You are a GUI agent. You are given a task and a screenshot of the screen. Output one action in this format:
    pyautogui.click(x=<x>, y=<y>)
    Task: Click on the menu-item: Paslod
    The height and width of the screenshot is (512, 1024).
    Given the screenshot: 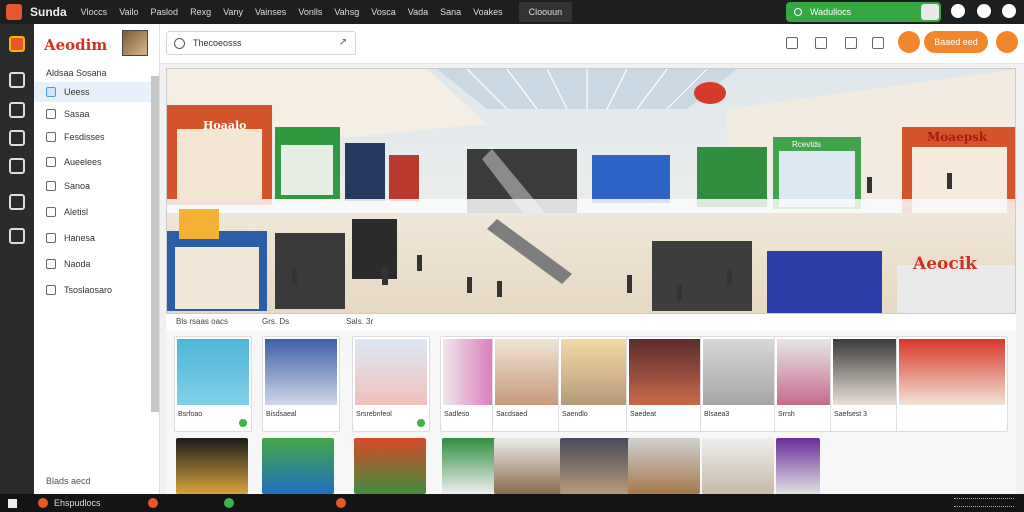 What is the action you would take?
    pyautogui.click(x=165, y=12)
    